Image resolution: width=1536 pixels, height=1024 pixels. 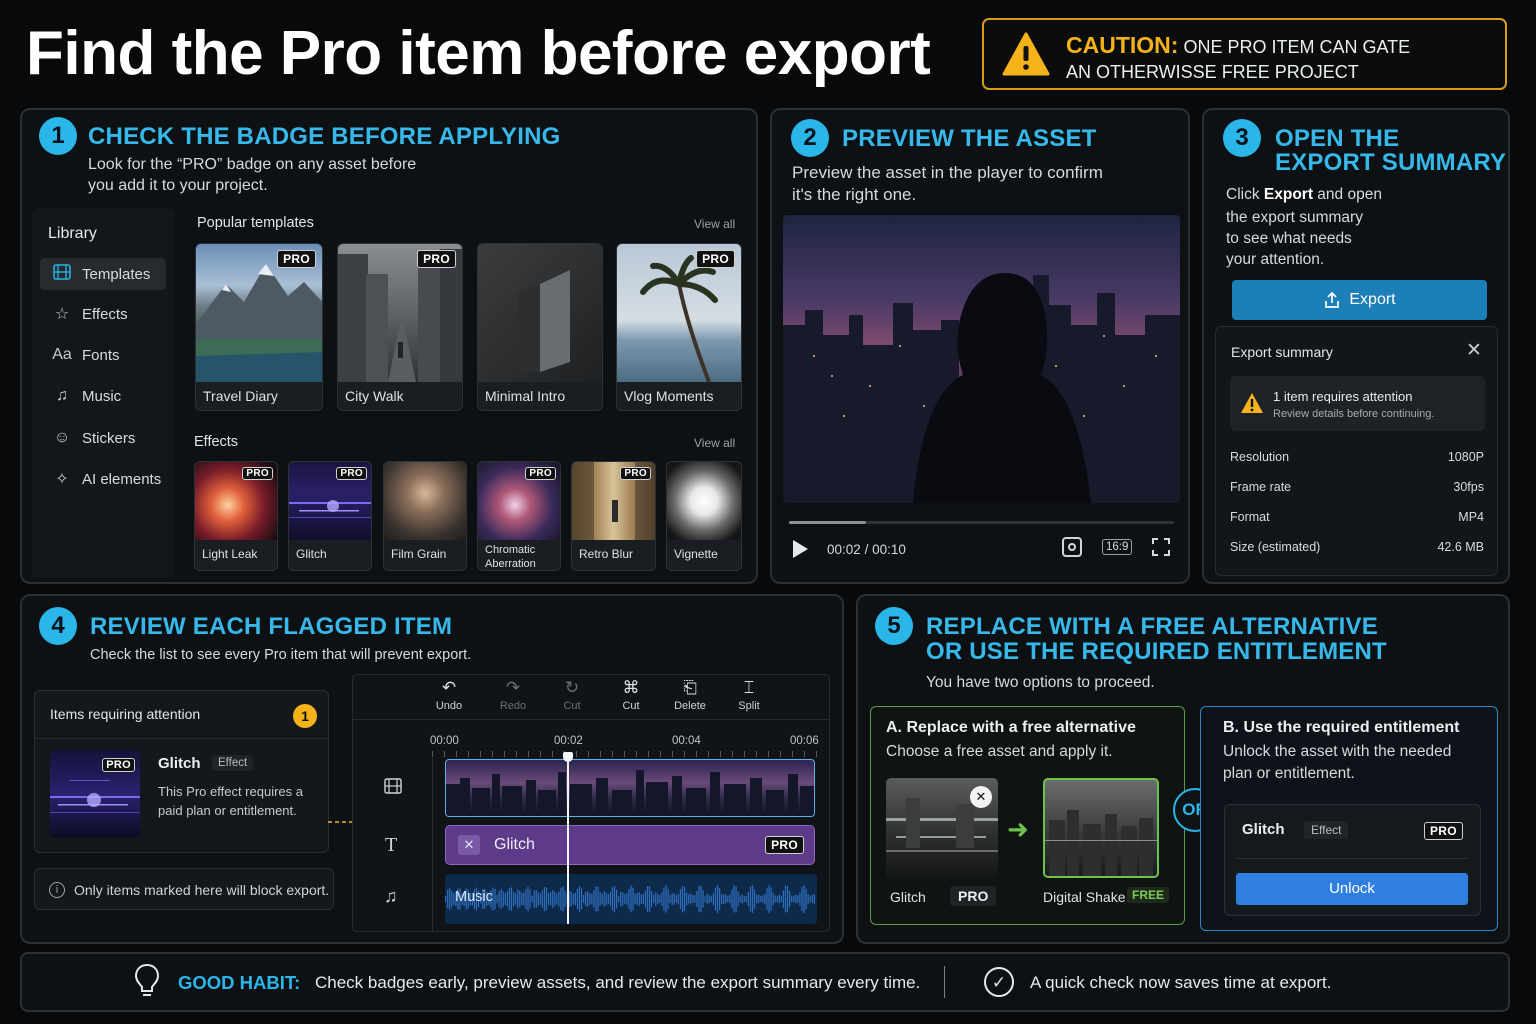 What do you see at coordinates (981, 522) in the screenshot?
I see `player-progress-track` at bounding box center [981, 522].